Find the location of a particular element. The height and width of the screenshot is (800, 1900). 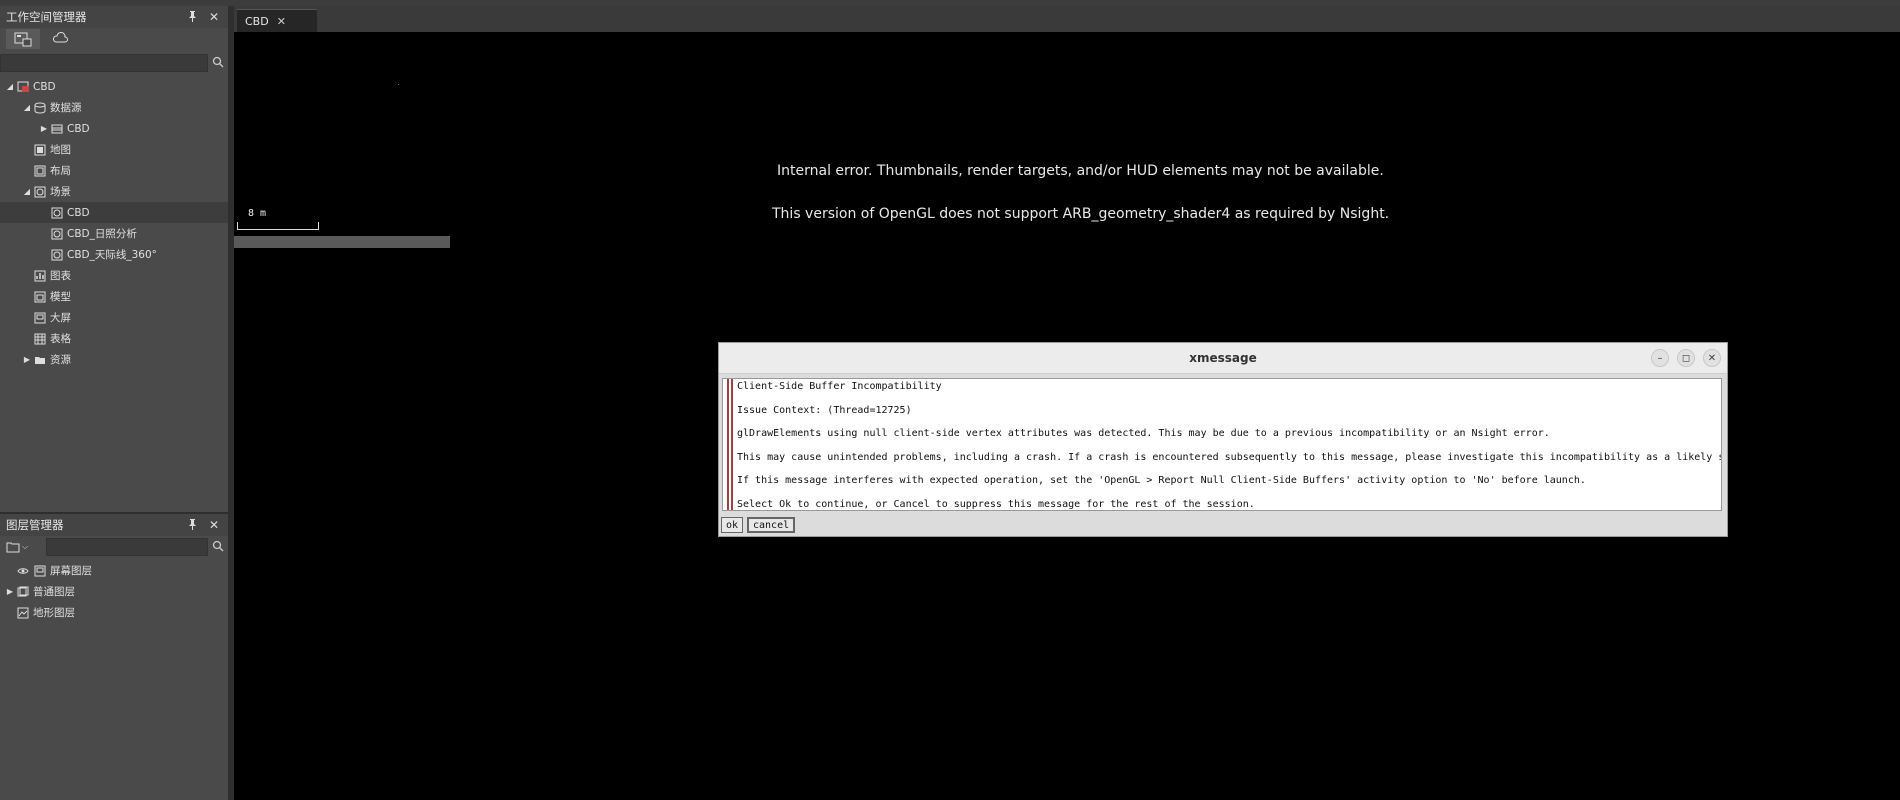

tree-item: 地图 is located at coordinates (114, 149).